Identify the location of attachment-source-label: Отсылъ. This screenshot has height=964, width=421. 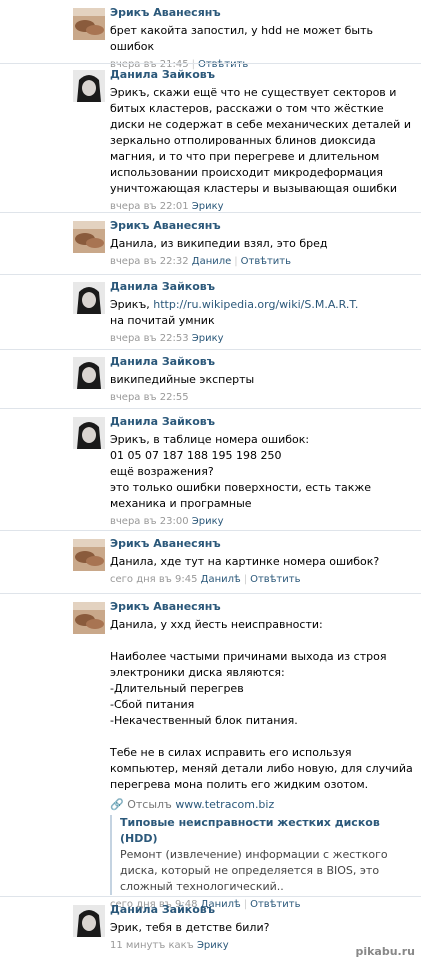
(149, 804).